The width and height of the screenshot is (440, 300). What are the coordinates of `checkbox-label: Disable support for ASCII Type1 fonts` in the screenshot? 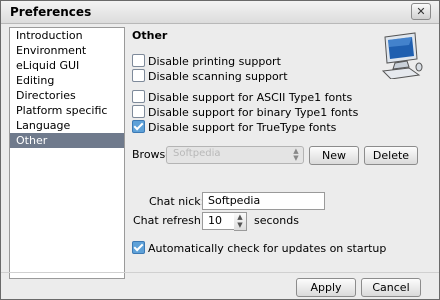 It's located at (250, 97).